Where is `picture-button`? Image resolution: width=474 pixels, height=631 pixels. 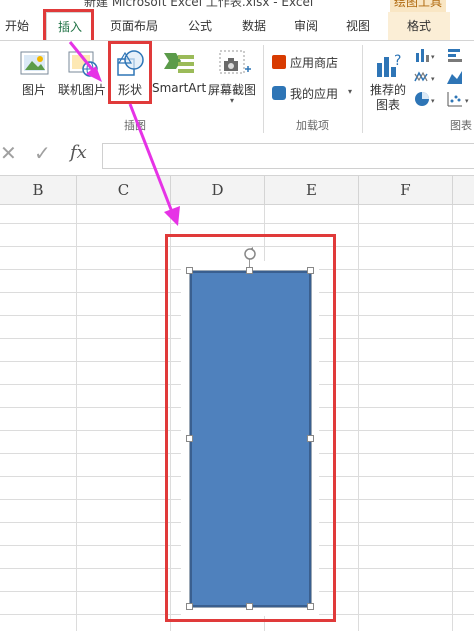
picture-button is located at coordinates (35, 64).